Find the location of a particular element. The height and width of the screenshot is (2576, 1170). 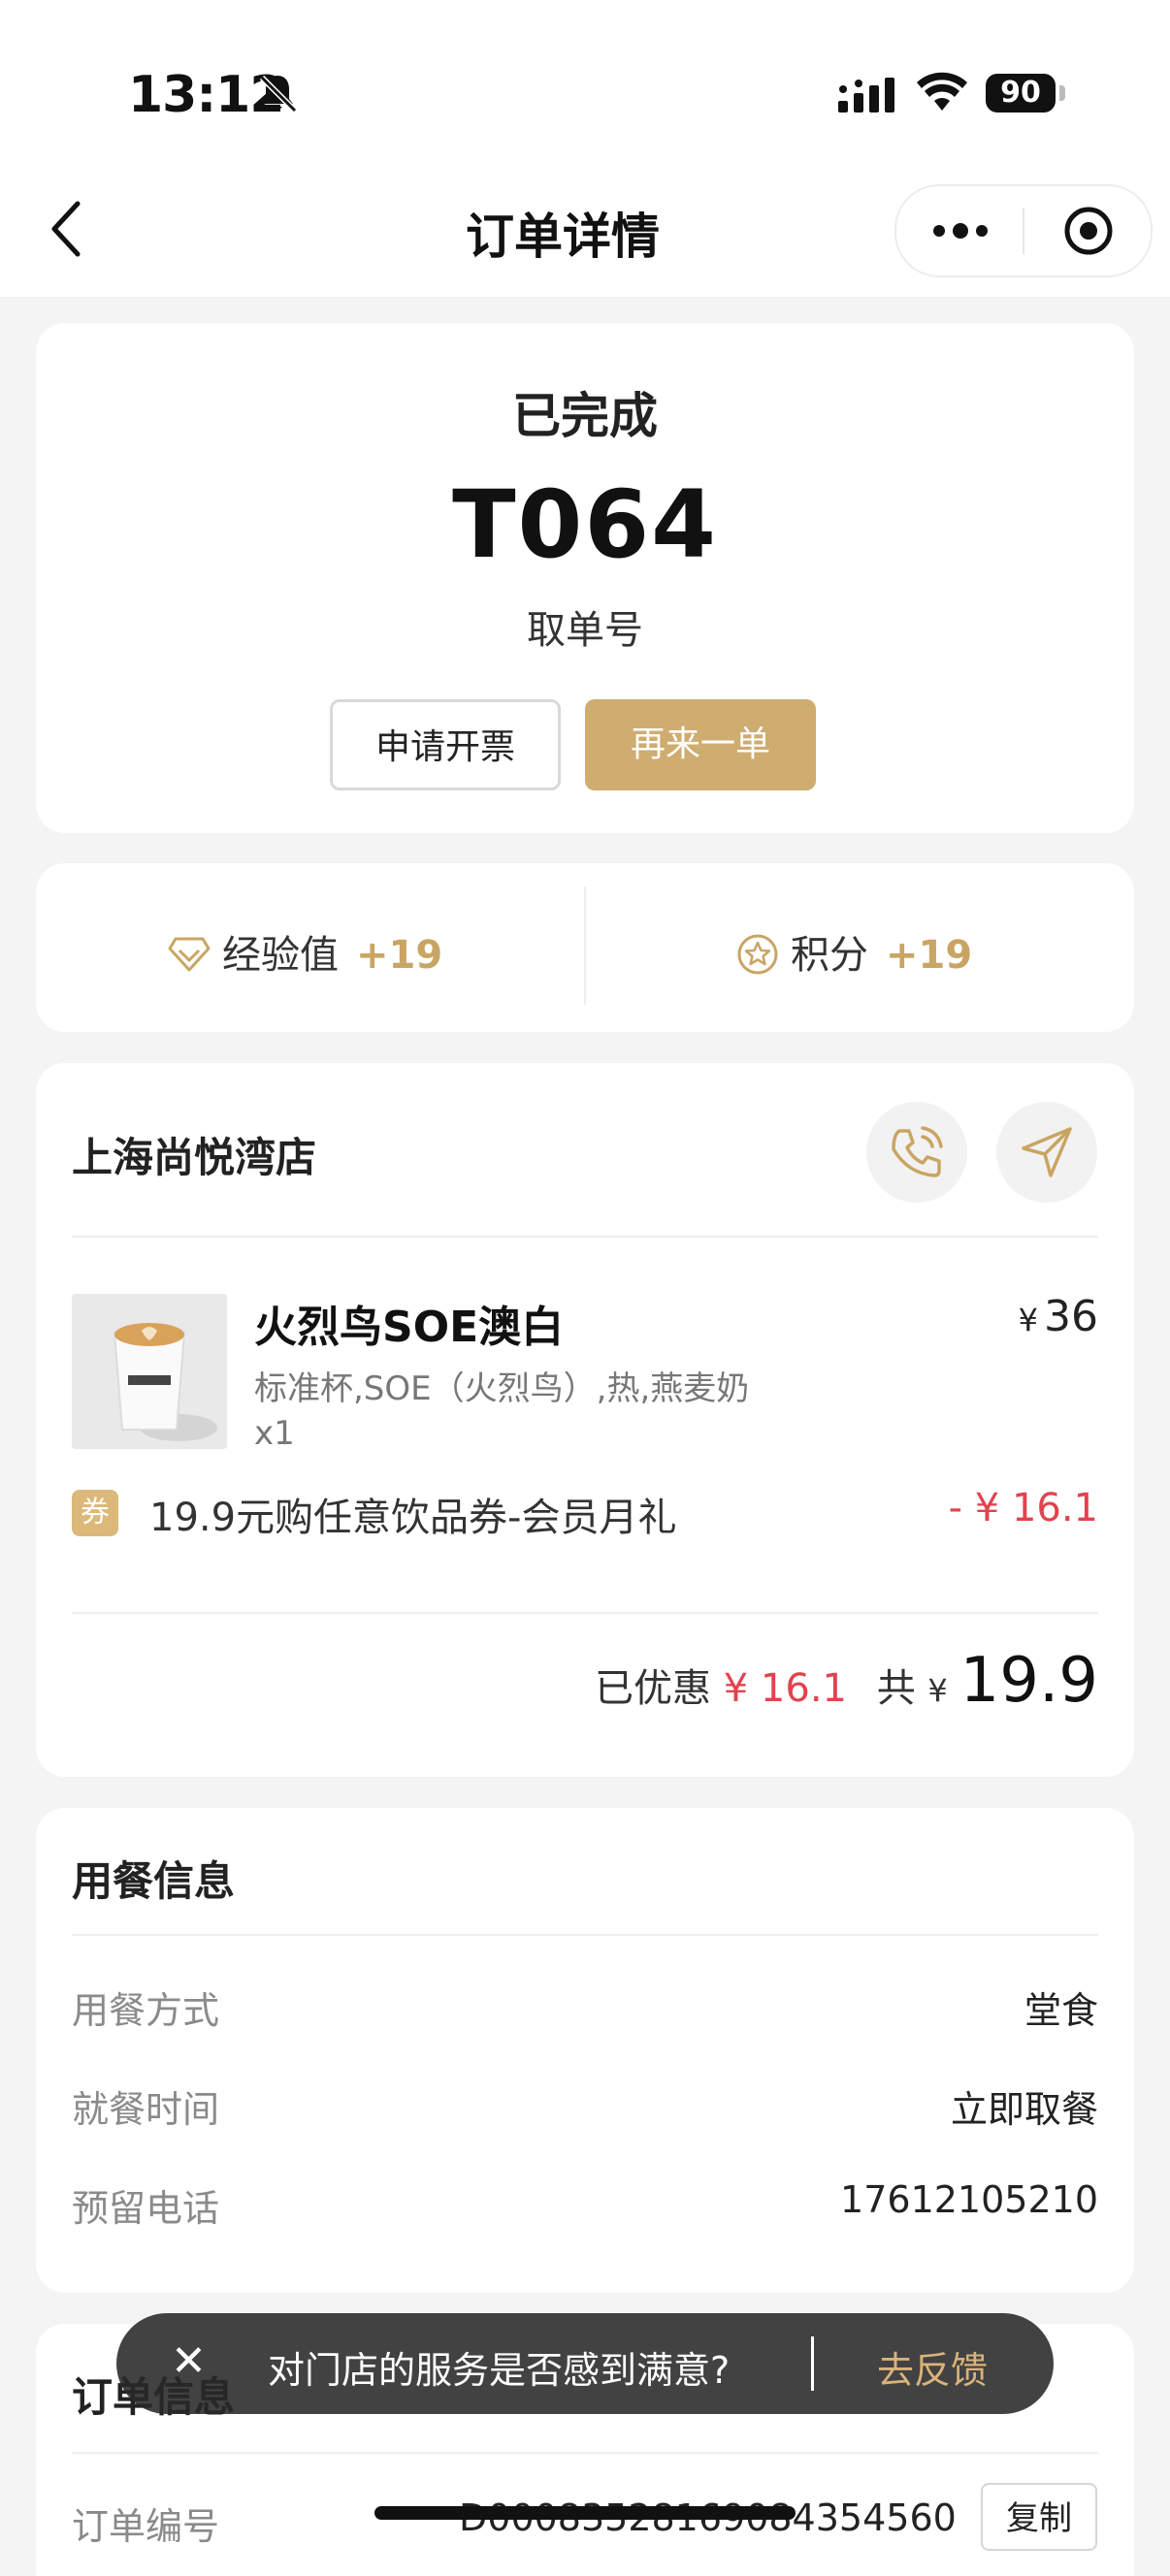

discount-label: 已优惠 is located at coordinates (653, 1688).